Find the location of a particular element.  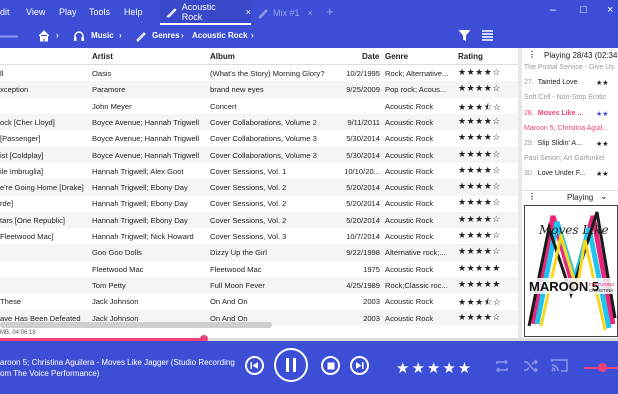

queue-item-artist: Soft Cell - Non-Stop Erotic is located at coordinates (571, 97).